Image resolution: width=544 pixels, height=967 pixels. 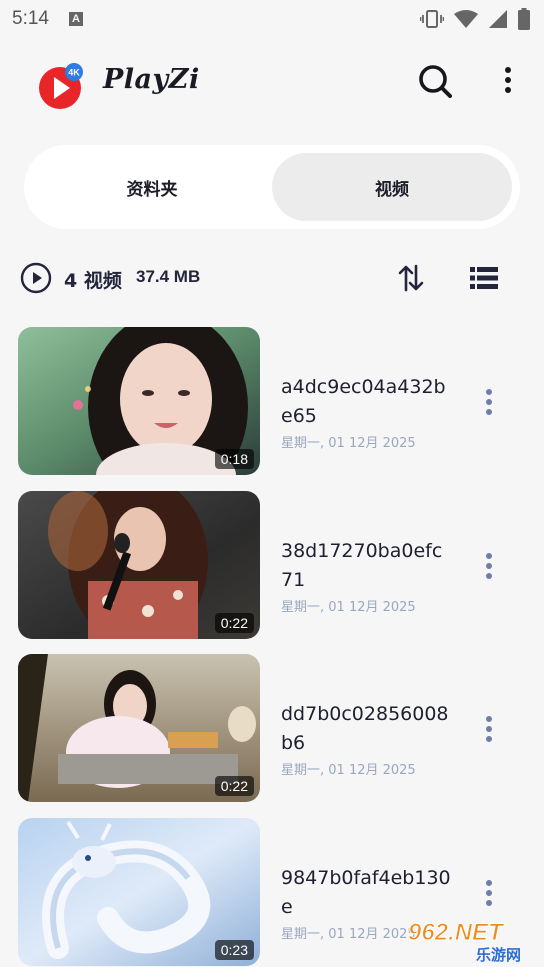 I want to click on summary-row: 4 视频 37.4 MB, so click(x=272, y=278).